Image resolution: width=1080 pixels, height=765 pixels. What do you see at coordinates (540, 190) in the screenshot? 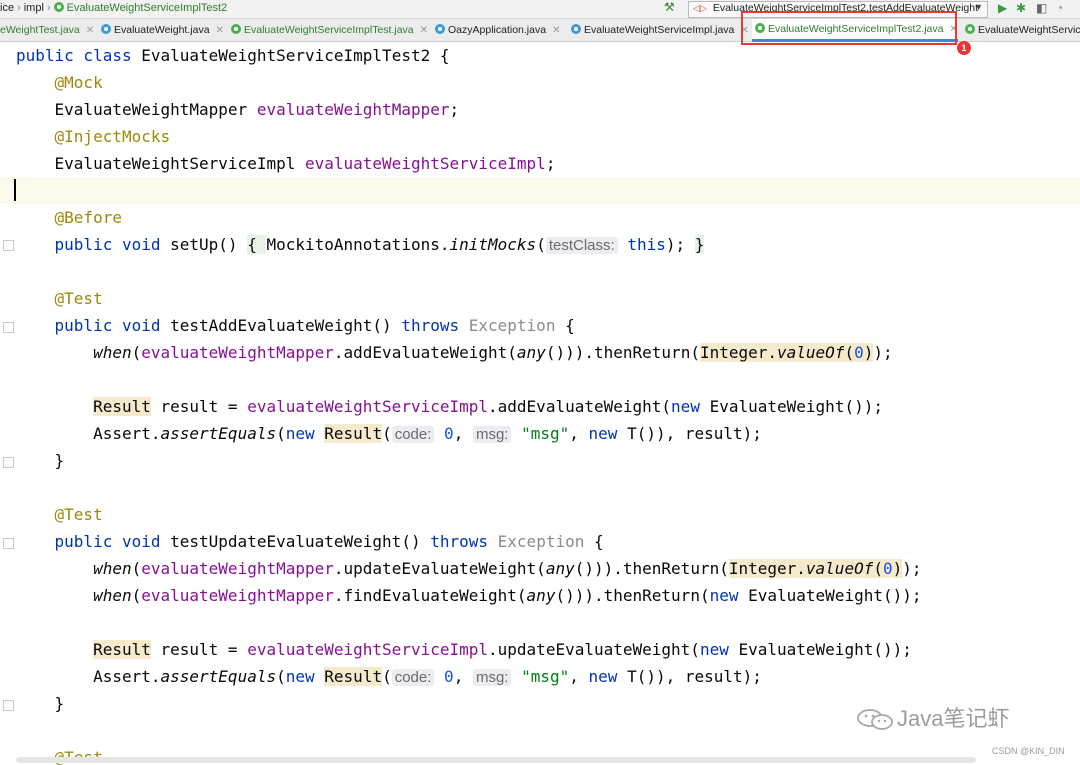
I see `current-line-highlight` at bounding box center [540, 190].